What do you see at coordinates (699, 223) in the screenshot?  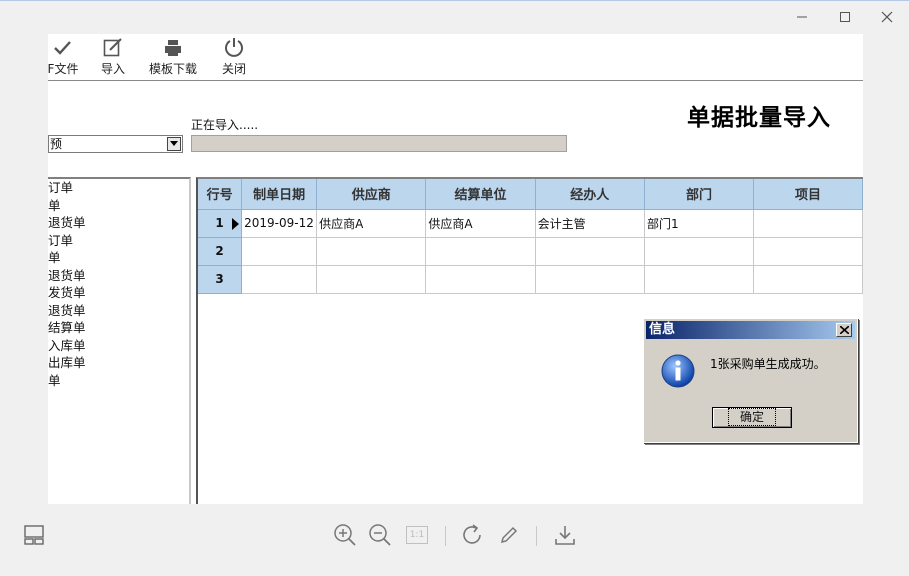 I see `department-cell: 部门1` at bounding box center [699, 223].